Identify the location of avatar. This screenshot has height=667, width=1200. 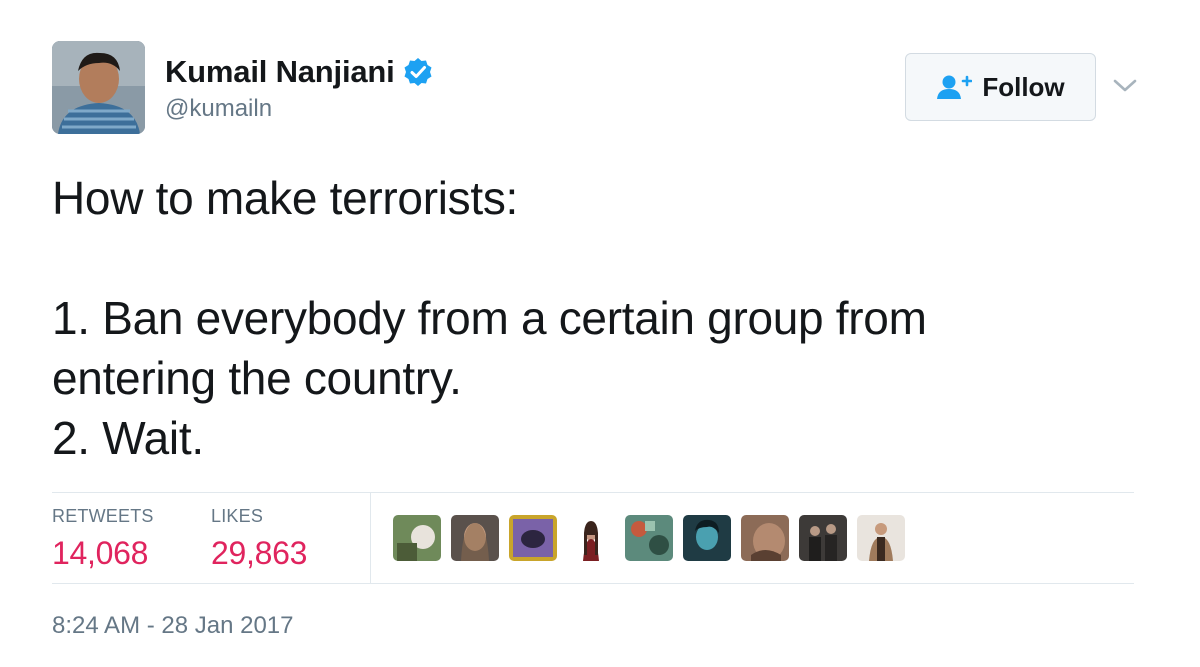
(98, 87).